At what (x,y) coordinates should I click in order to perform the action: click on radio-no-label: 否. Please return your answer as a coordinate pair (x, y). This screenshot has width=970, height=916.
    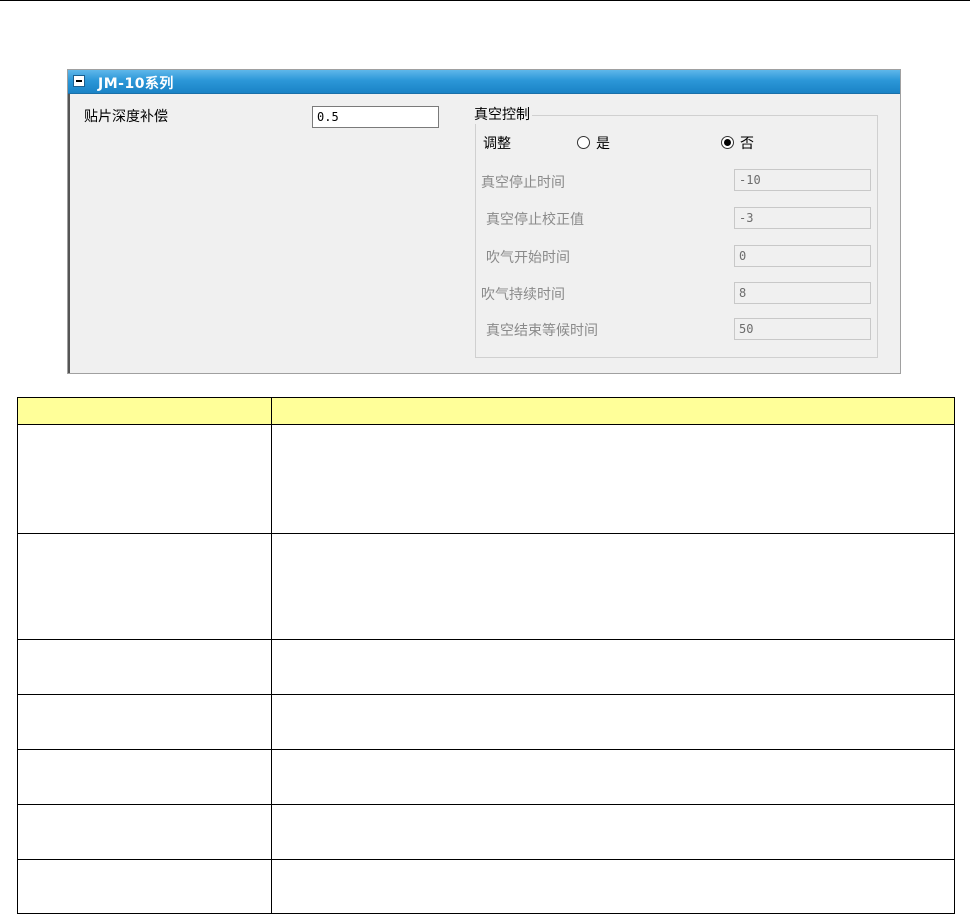
    Looking at the image, I should click on (747, 143).